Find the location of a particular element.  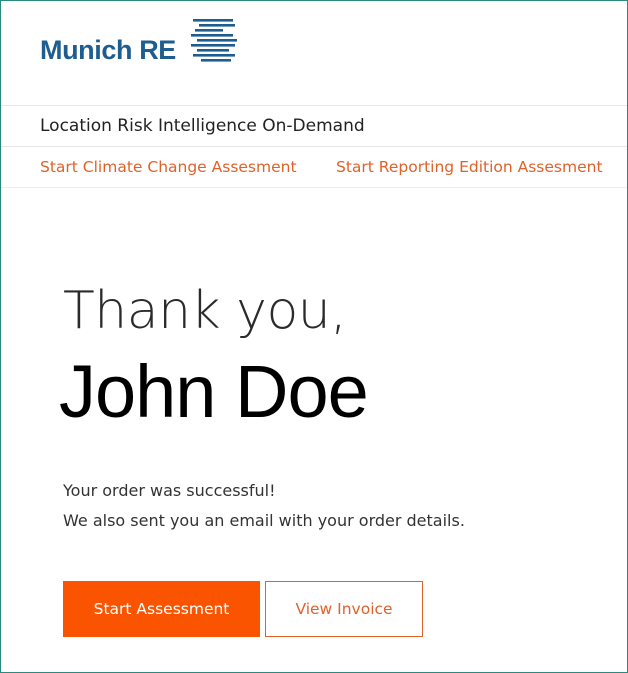

nav-link-climate-change: Start Climate Change Assesment is located at coordinates (168, 167).